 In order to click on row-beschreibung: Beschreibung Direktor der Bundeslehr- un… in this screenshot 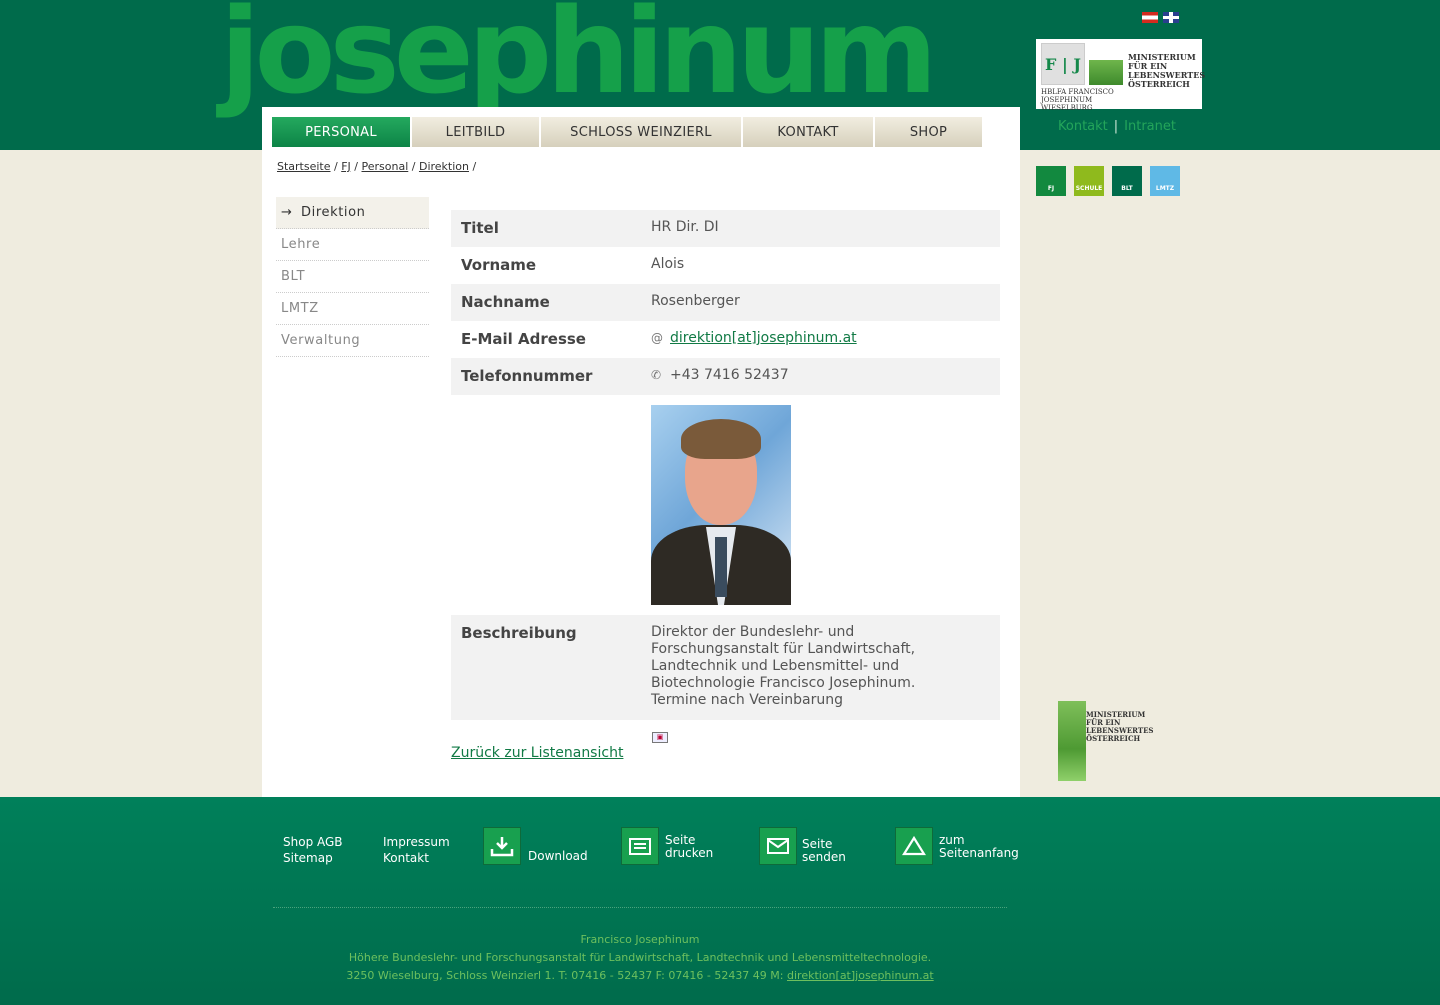, I will do `click(725, 667)`.